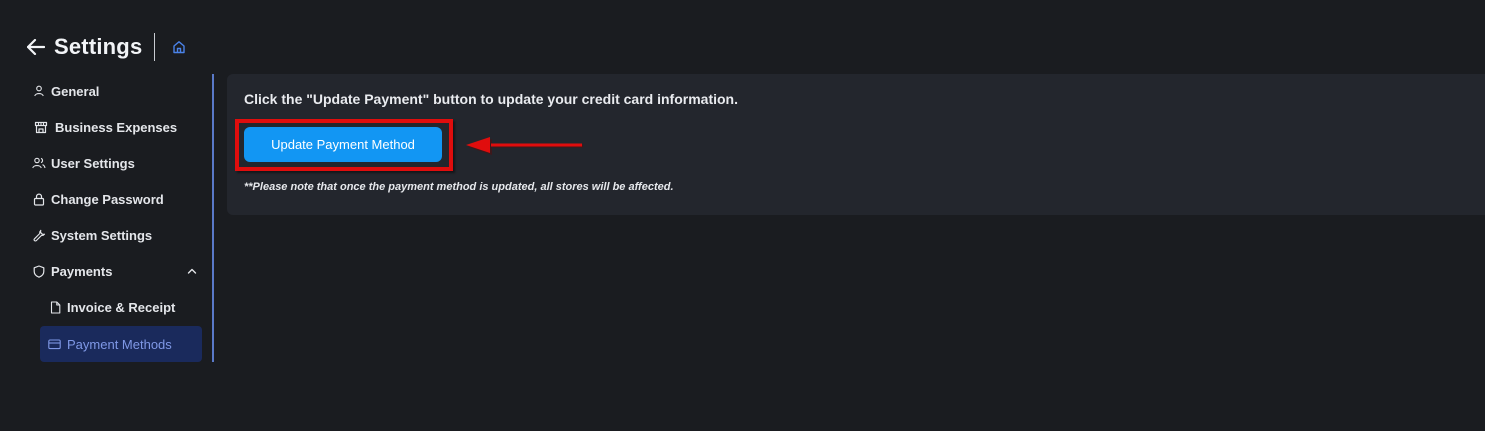  I want to click on sidebar-item-label: System Settings, so click(102, 235).